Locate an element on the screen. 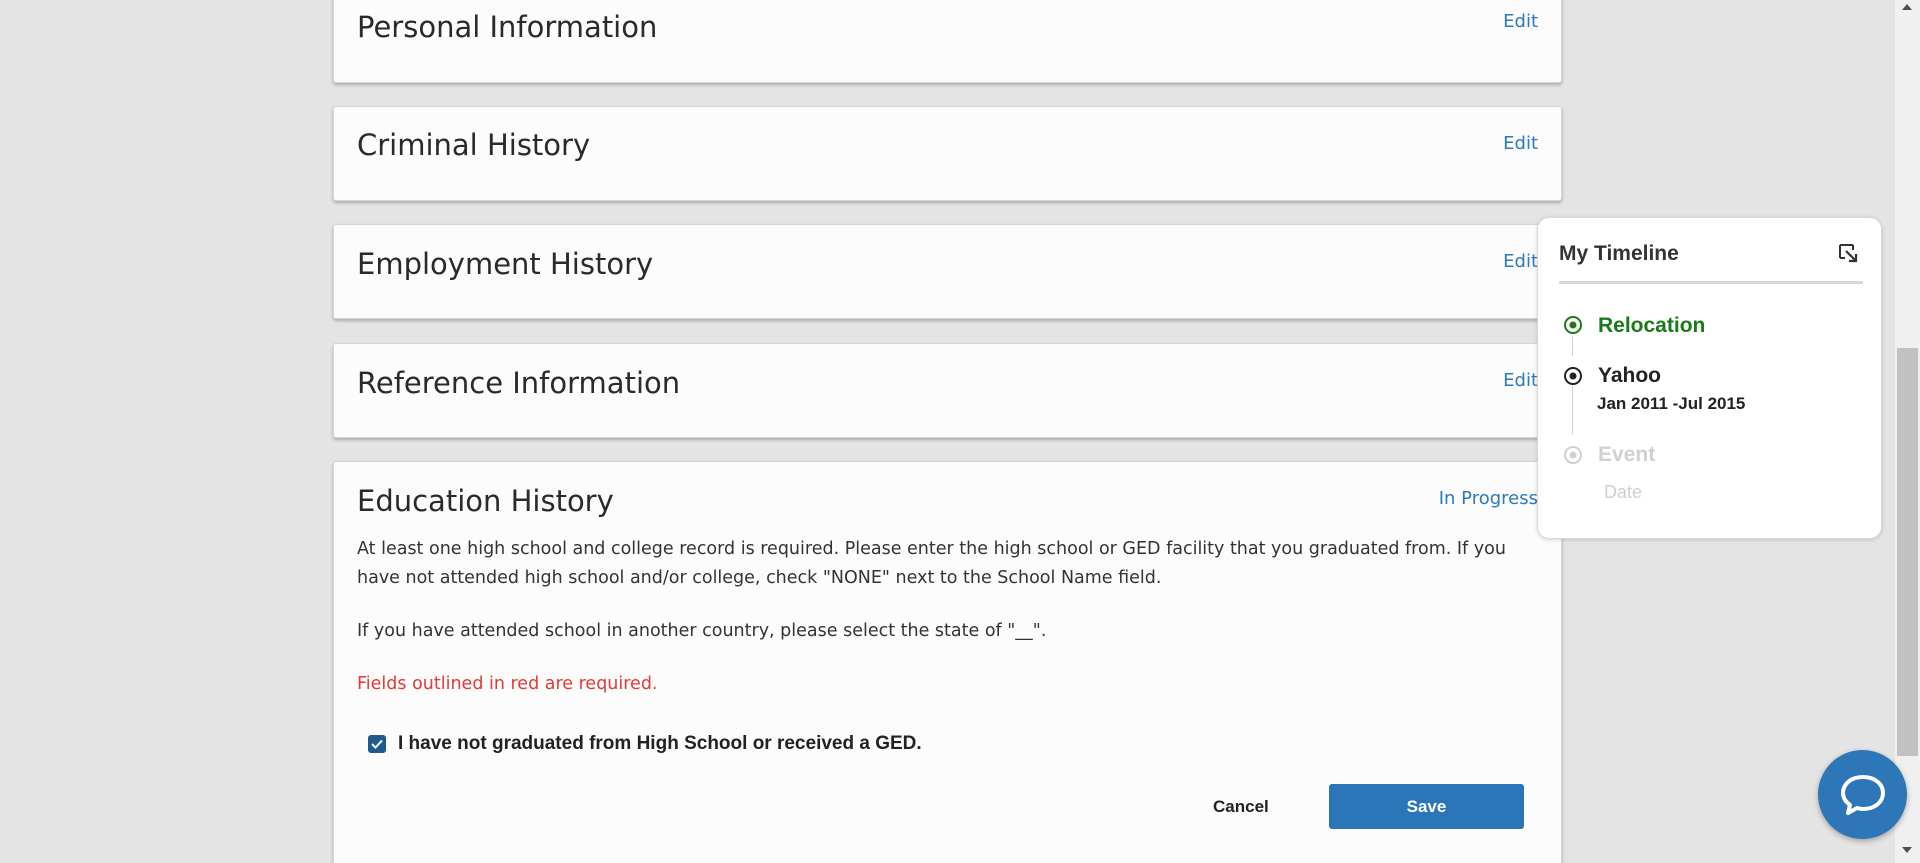  scroll-down-icon is located at coordinates (1907, 850).